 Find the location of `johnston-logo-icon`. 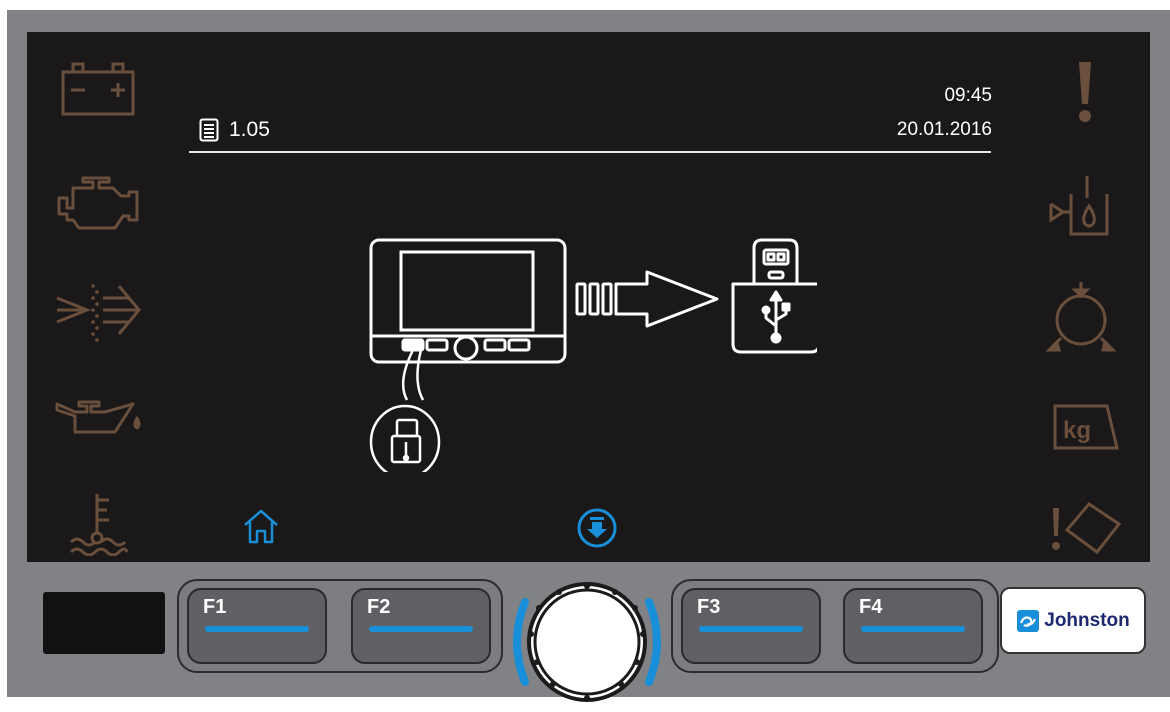

johnston-logo-icon is located at coordinates (1028, 620).